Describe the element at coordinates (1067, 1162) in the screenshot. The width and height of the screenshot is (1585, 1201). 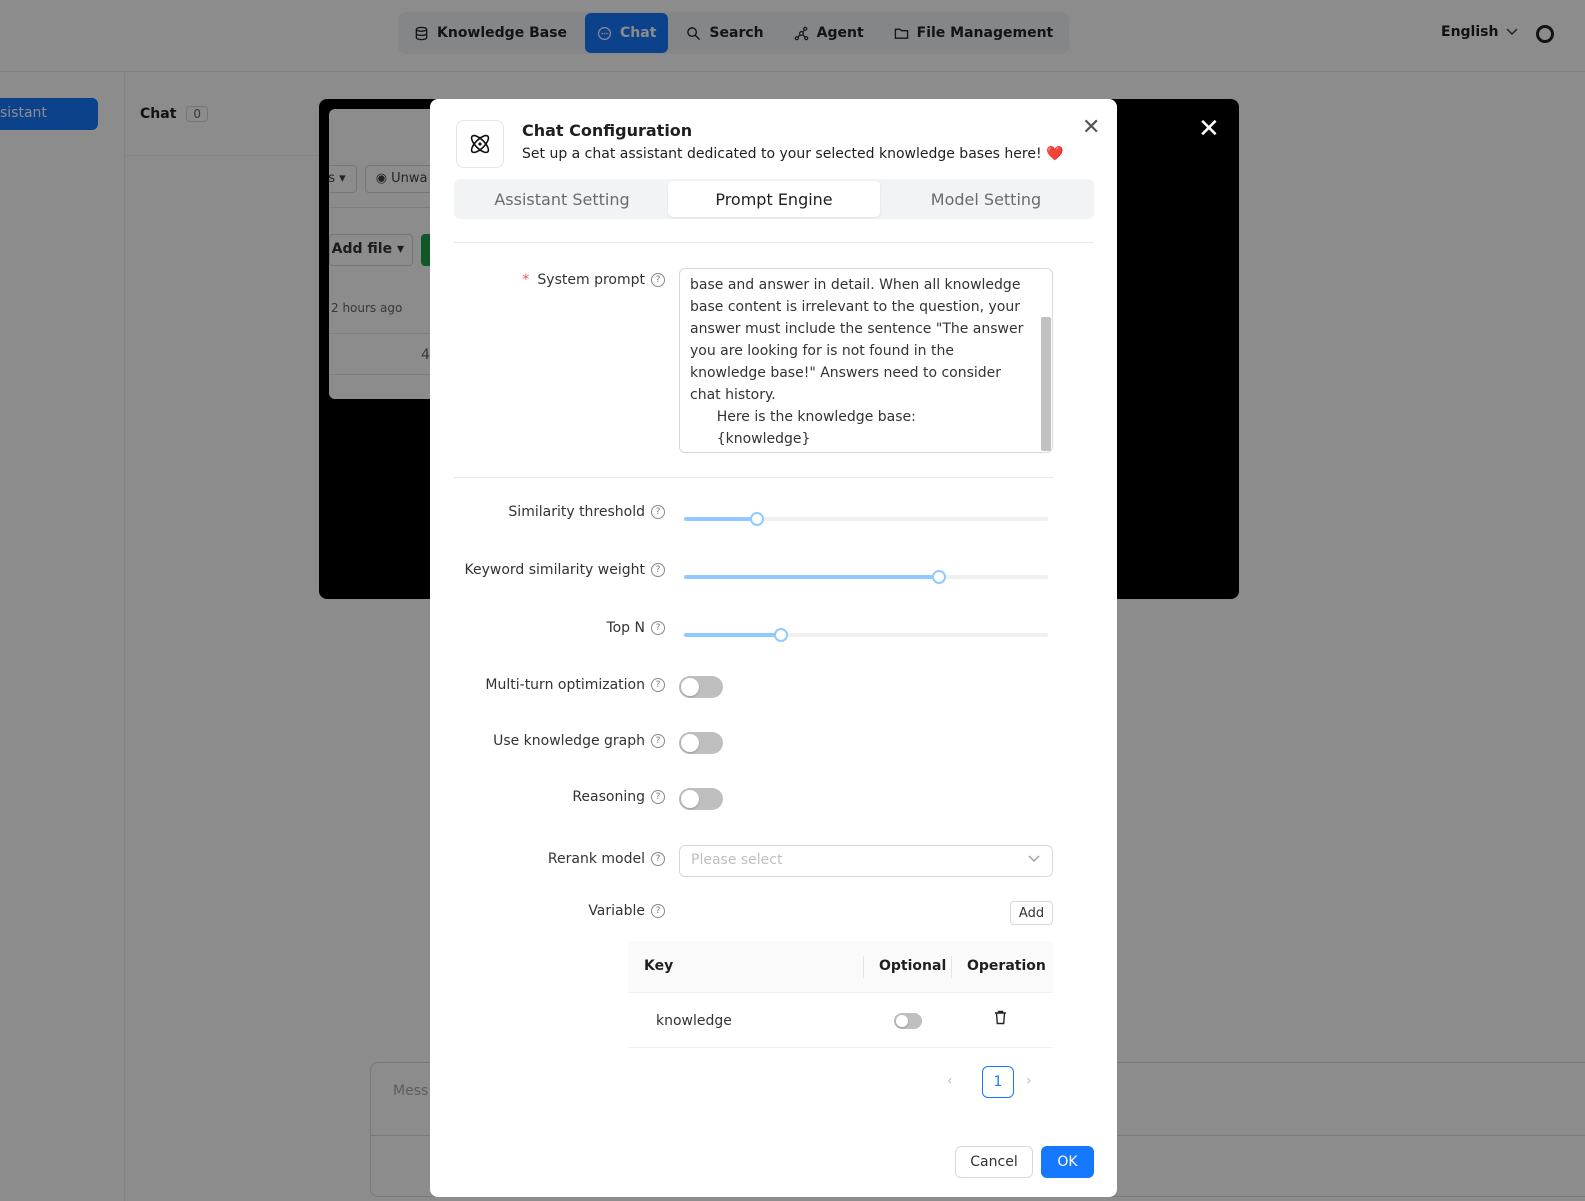
I see `ok-button: OK` at that location.